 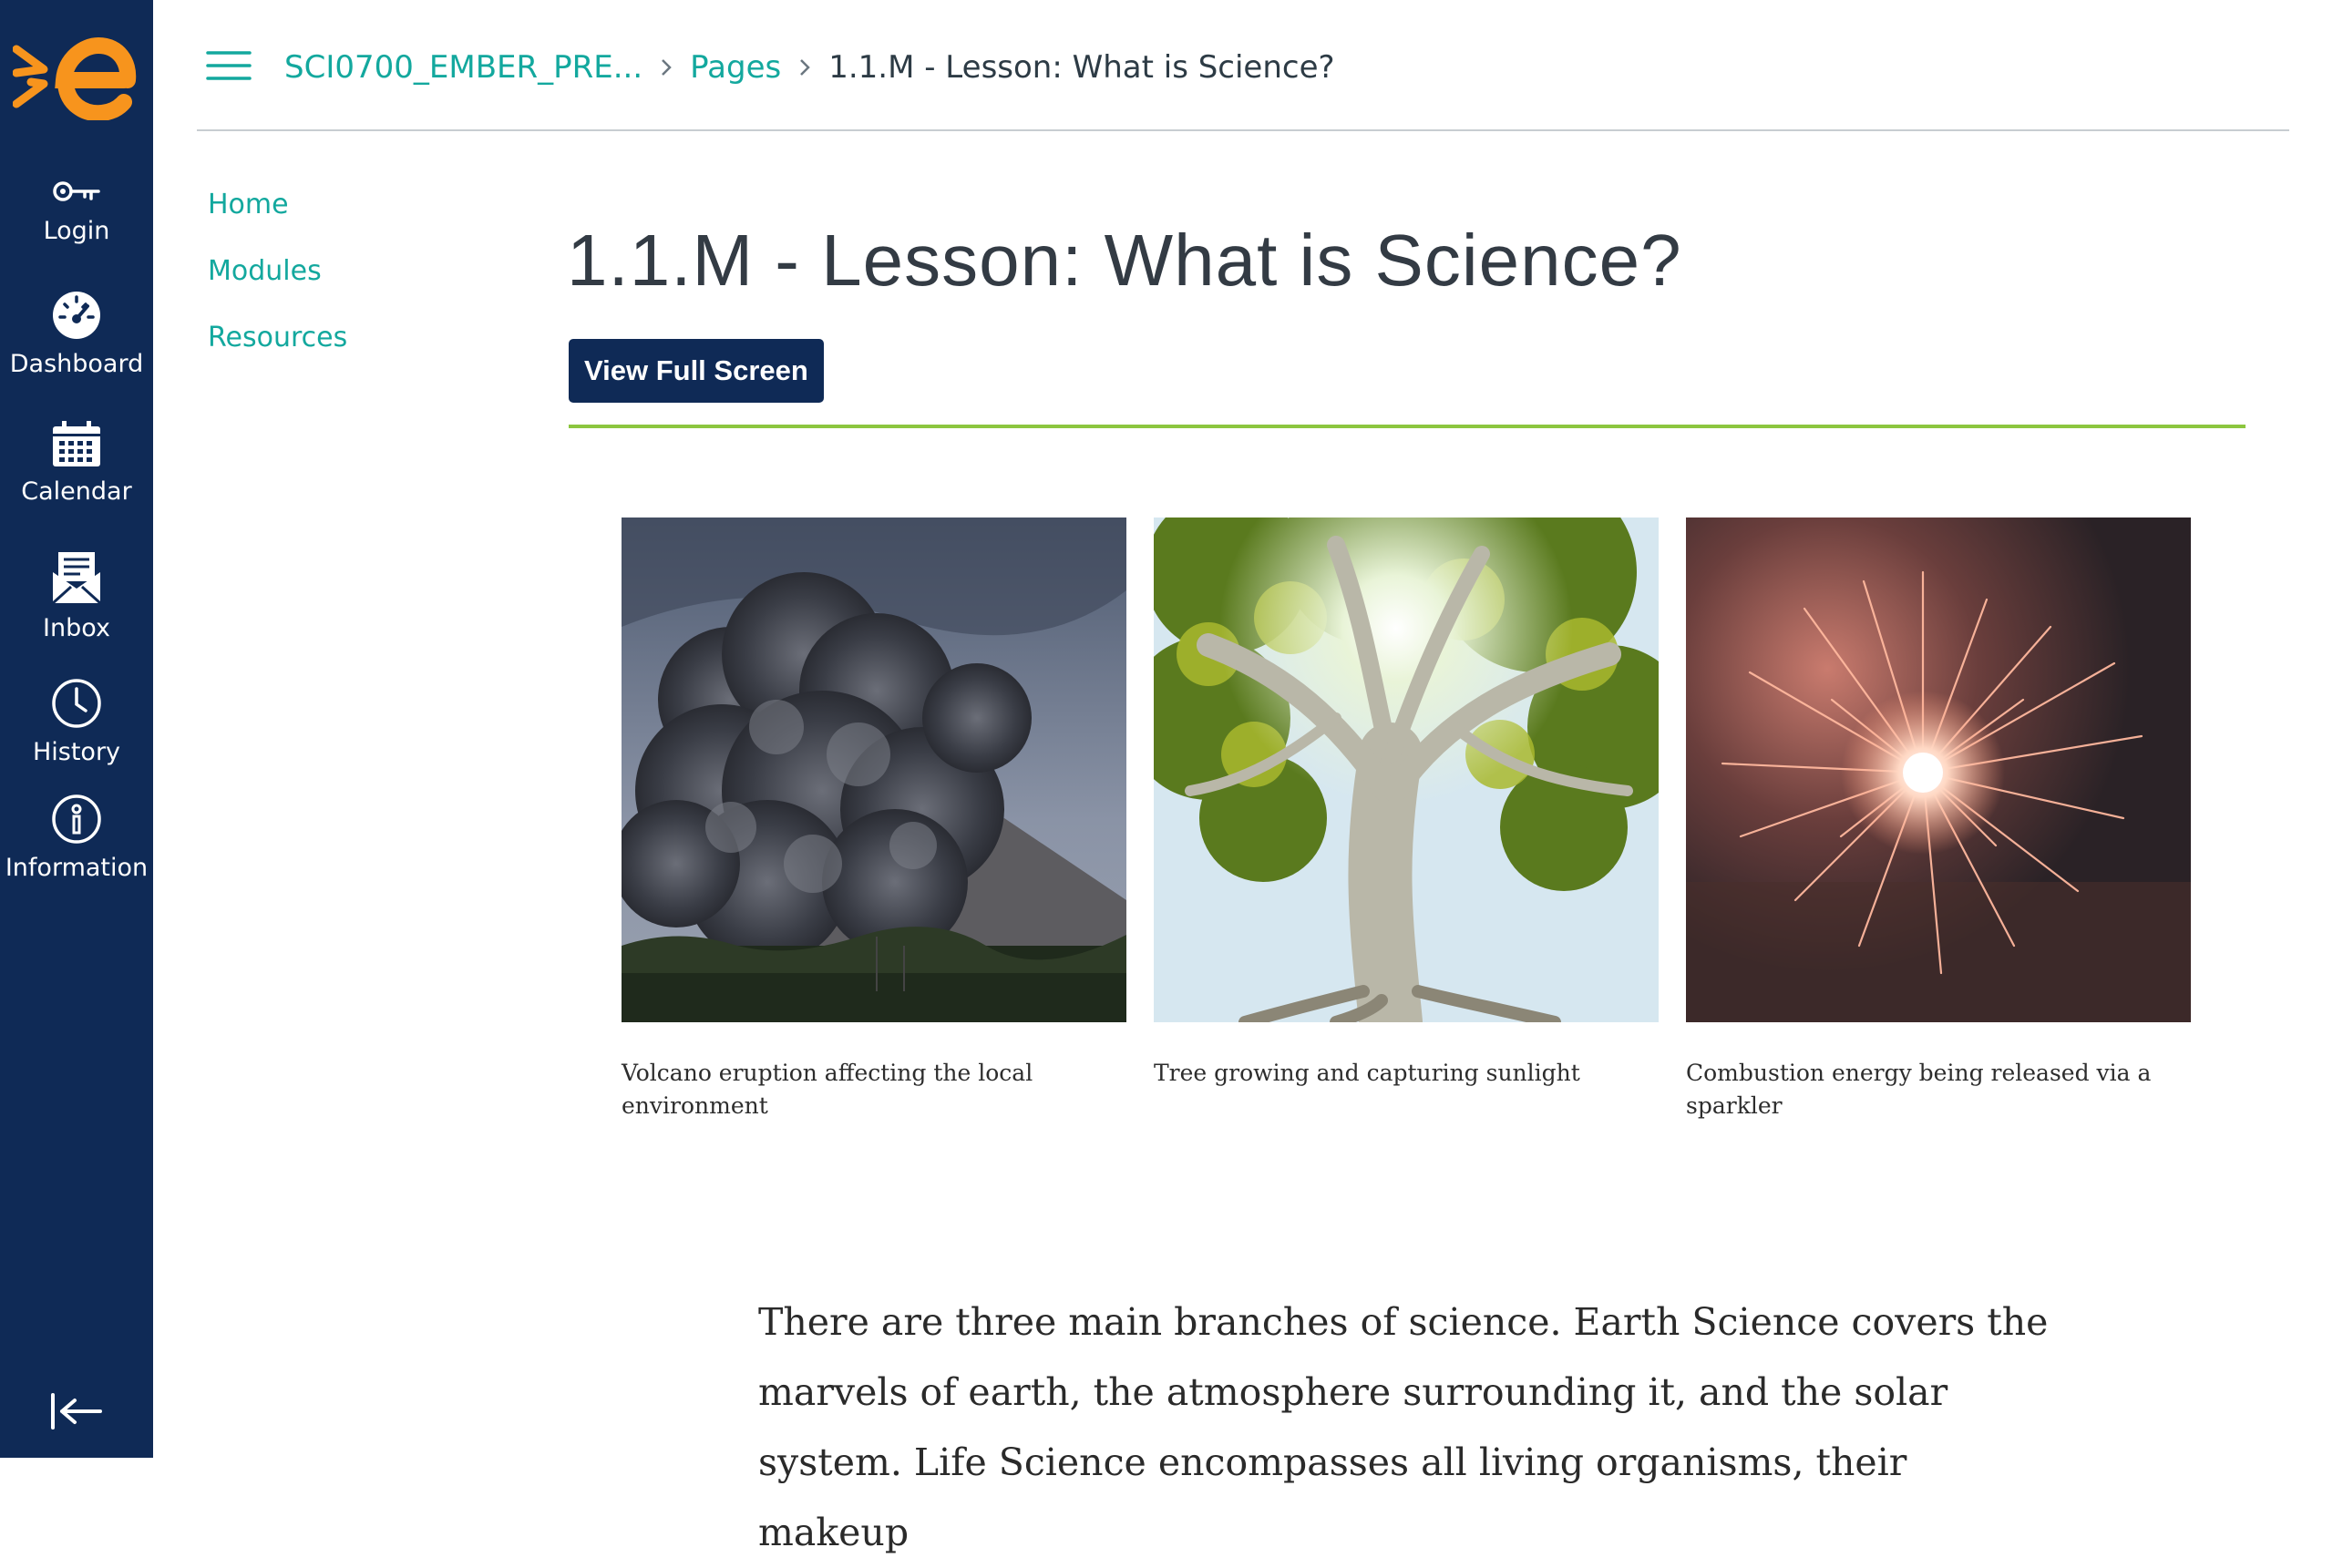 I want to click on info-icon, so click(x=76, y=819).